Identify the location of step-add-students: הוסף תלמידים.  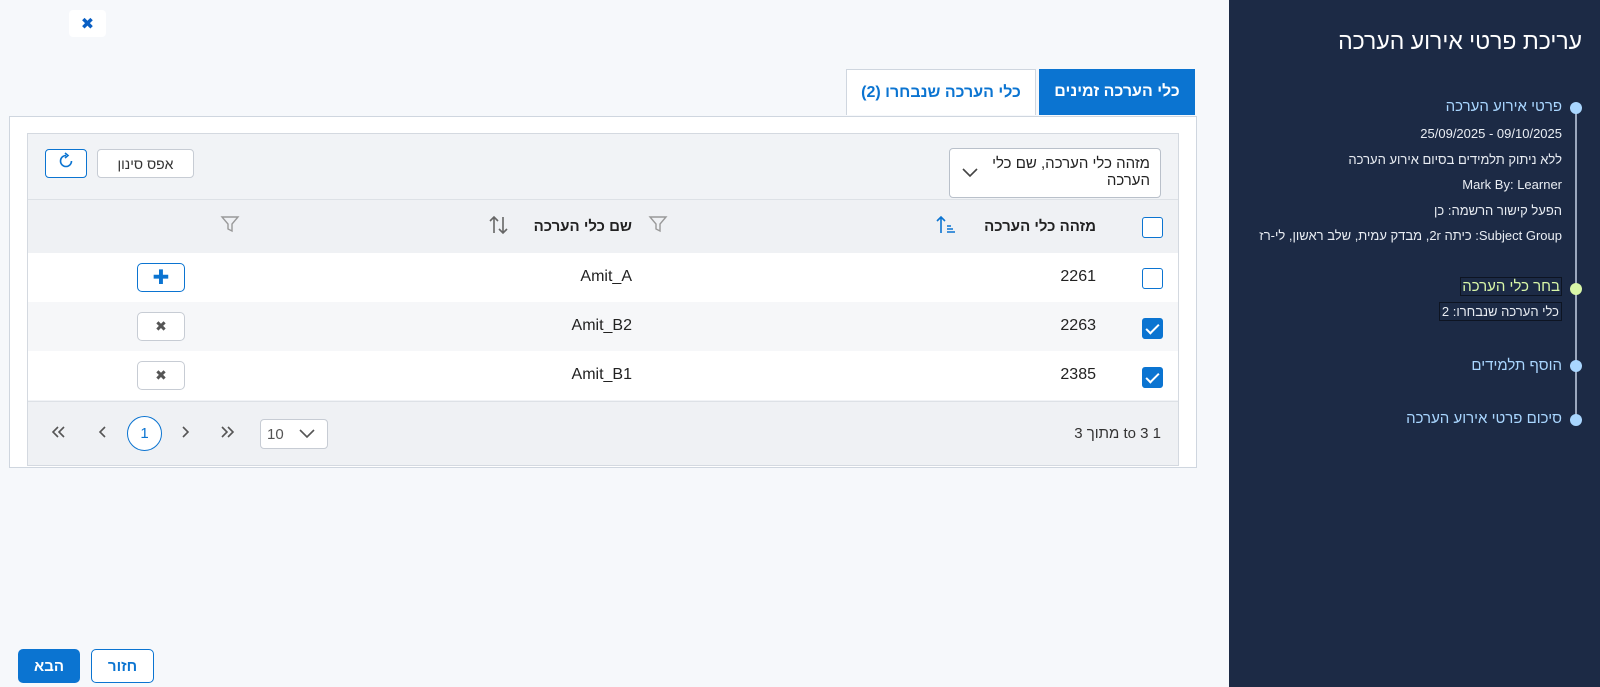
(1516, 365).